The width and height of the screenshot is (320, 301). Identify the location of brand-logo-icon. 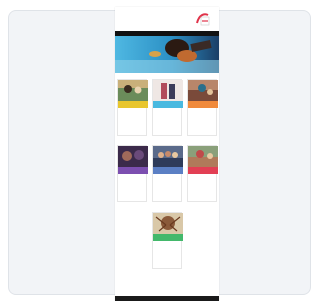
(203, 19).